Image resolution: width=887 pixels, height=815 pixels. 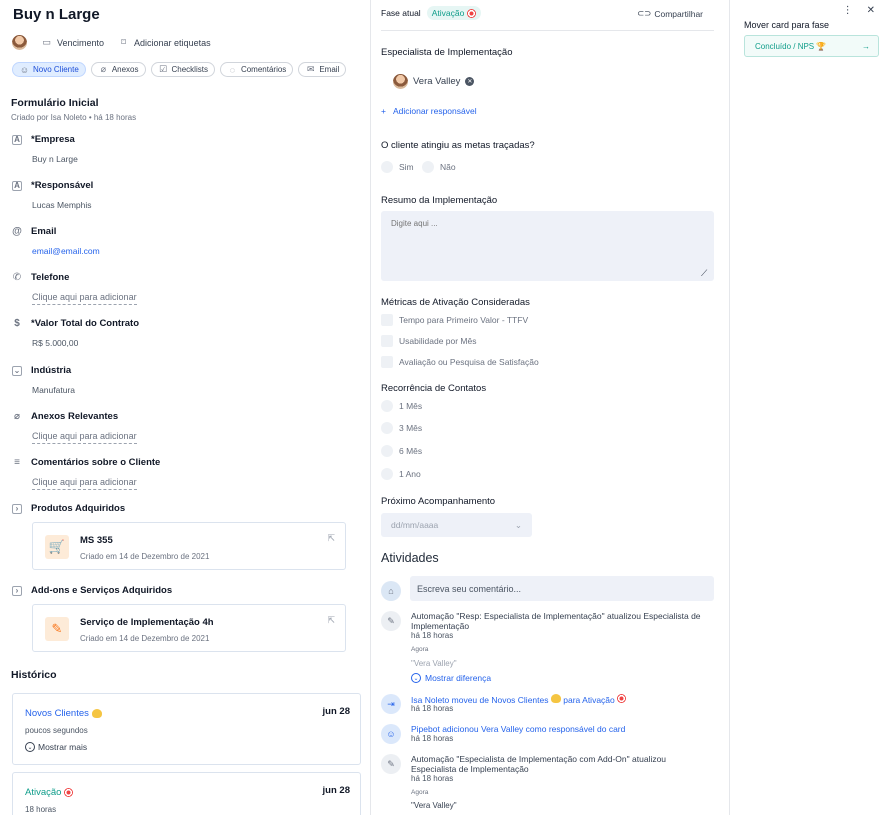 I want to click on due-date-button: ▭ Vencimento, so click(x=72, y=42).